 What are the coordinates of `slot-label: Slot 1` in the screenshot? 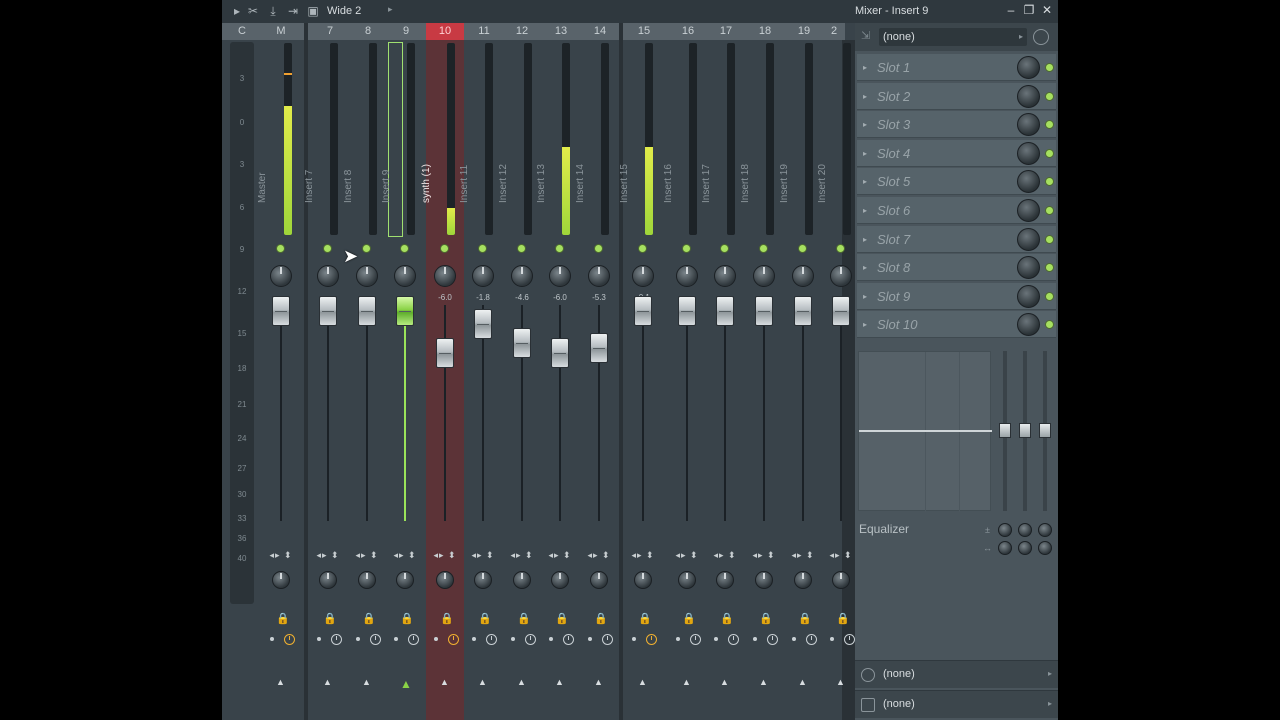 It's located at (893, 67).